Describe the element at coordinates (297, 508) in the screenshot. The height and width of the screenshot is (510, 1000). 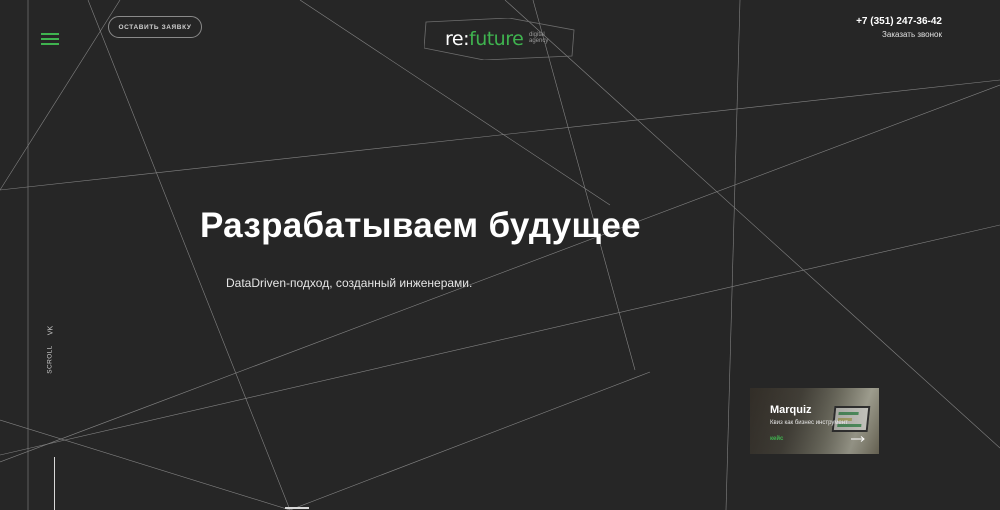
I see `slide-progress-bar` at that location.